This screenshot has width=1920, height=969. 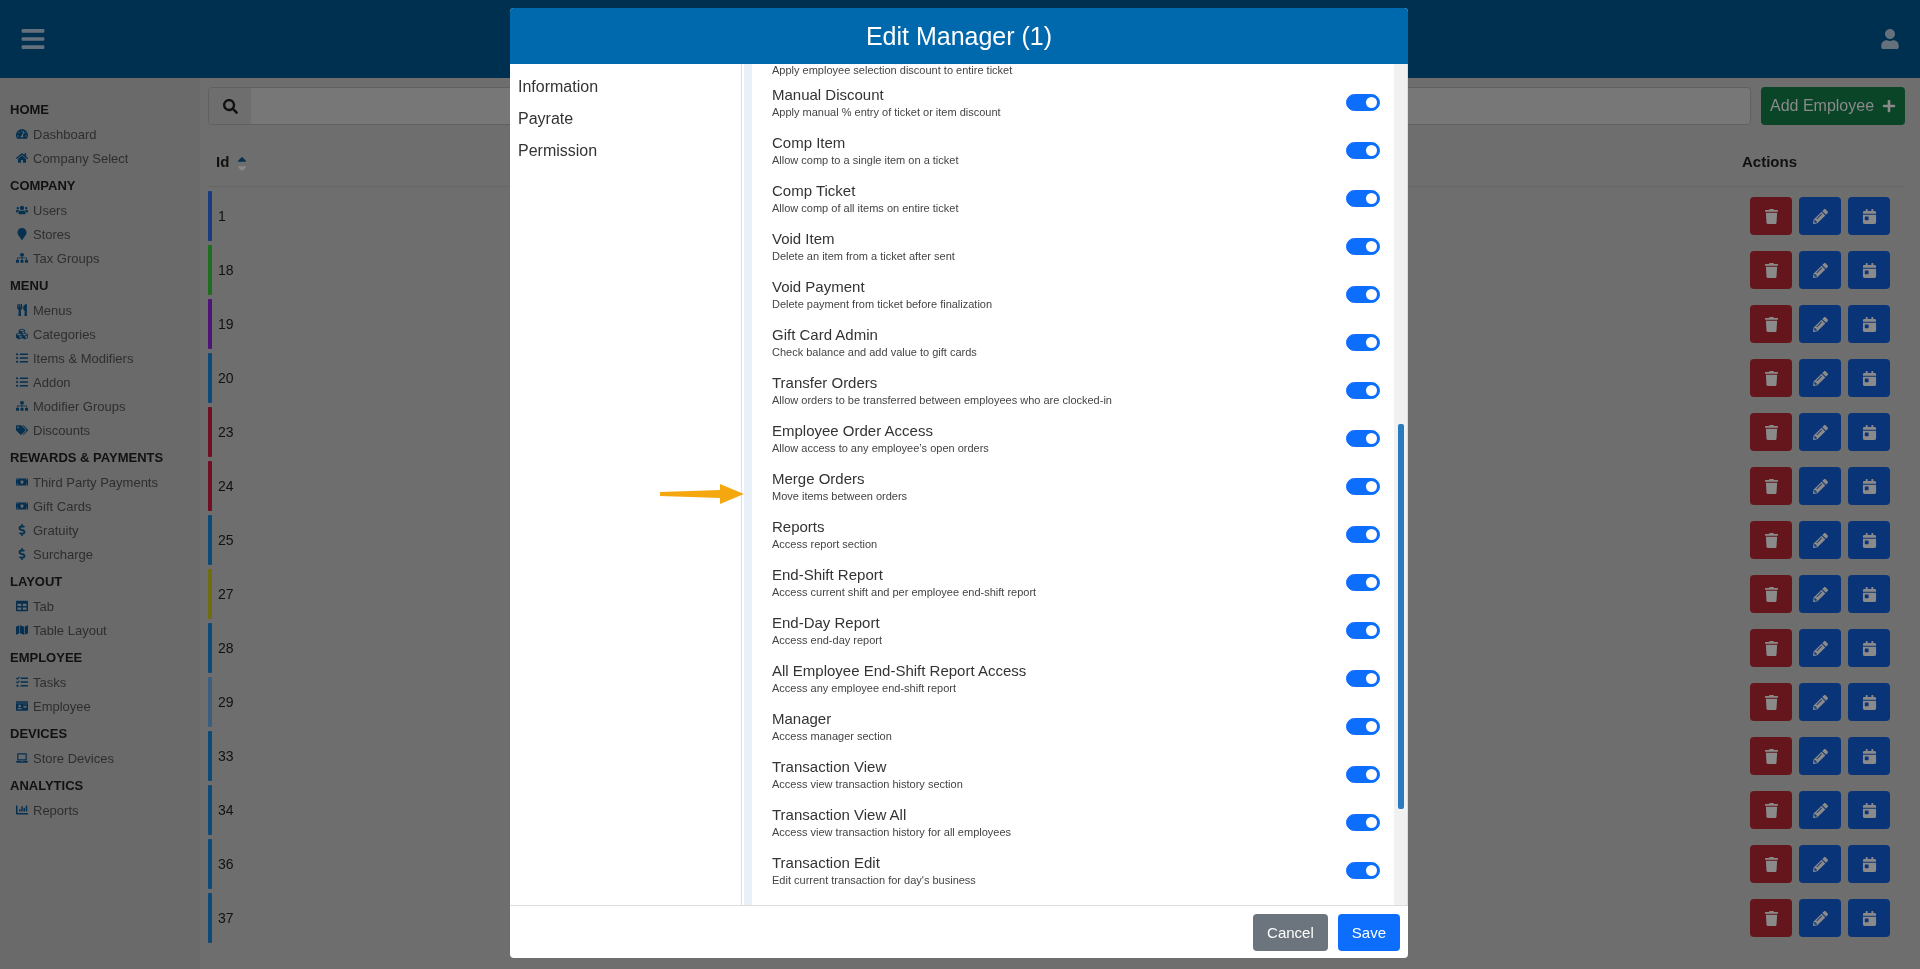 What do you see at coordinates (226, 594) in the screenshot?
I see `table-cell: 27` at bounding box center [226, 594].